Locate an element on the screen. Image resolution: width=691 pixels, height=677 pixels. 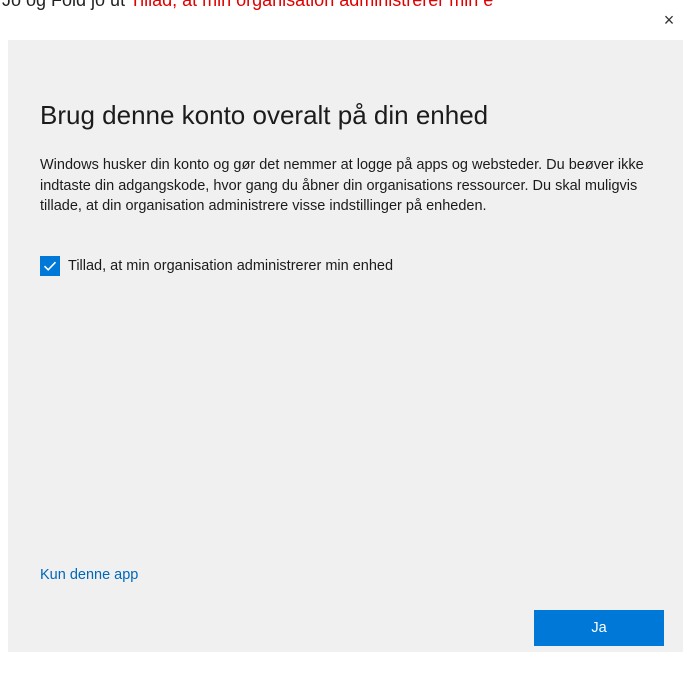
checkbox-checked-icon is located at coordinates (50, 266).